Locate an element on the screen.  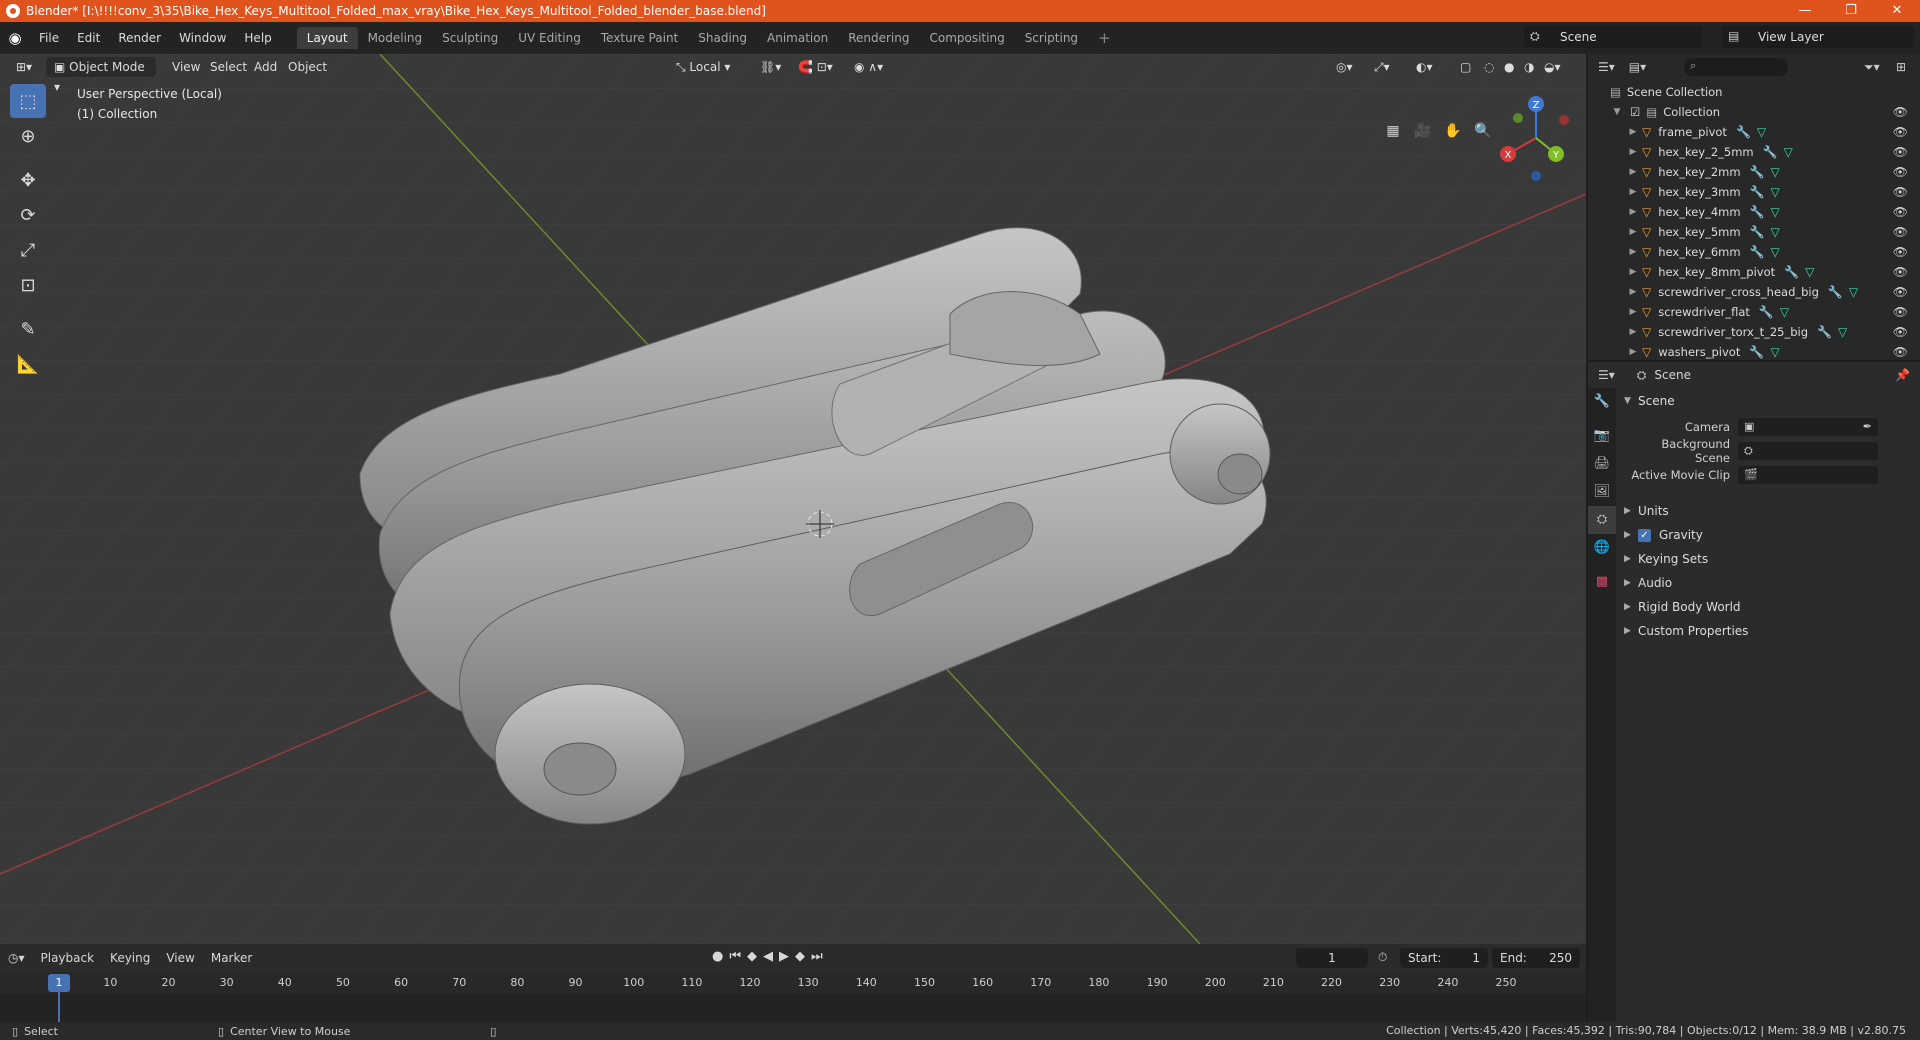
output-tab-icon: 🖨 is located at coordinates (1602, 464).